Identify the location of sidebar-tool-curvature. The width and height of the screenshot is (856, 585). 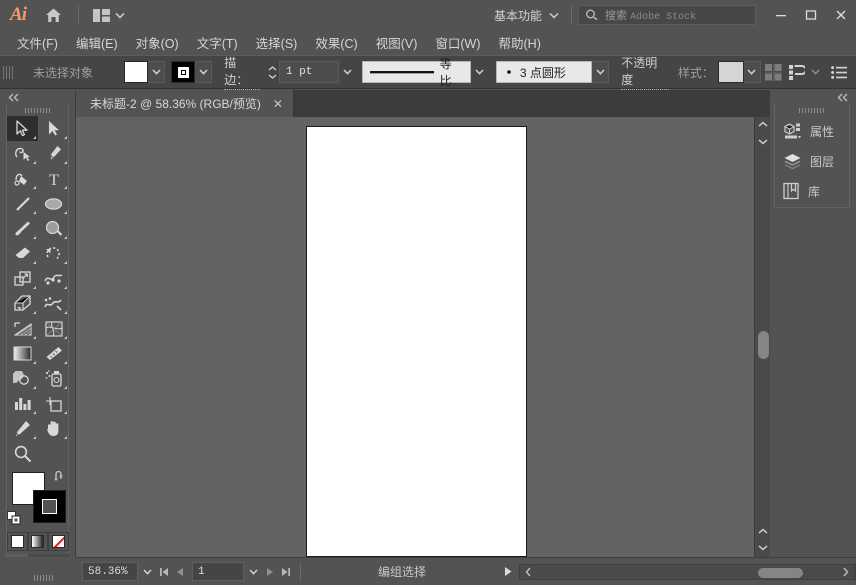
(22, 178).